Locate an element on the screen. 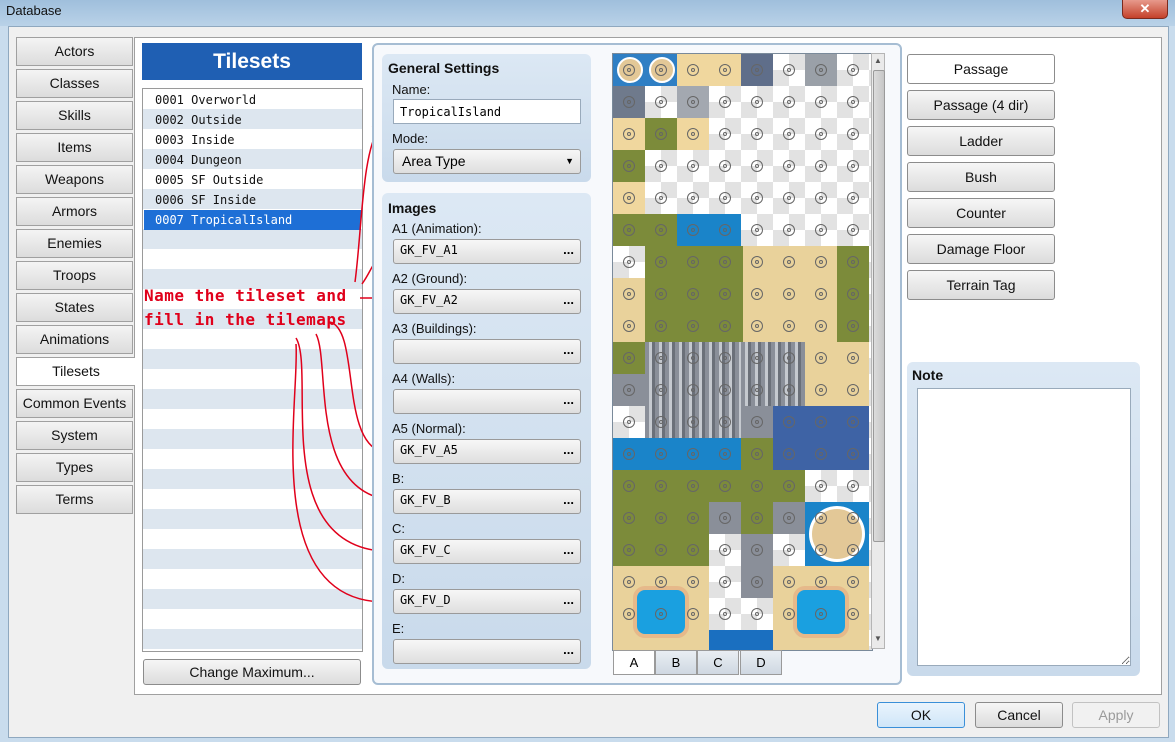 The width and height of the screenshot is (1175, 742). image-slot-value: GK_FV_A2 is located at coordinates (429, 300).